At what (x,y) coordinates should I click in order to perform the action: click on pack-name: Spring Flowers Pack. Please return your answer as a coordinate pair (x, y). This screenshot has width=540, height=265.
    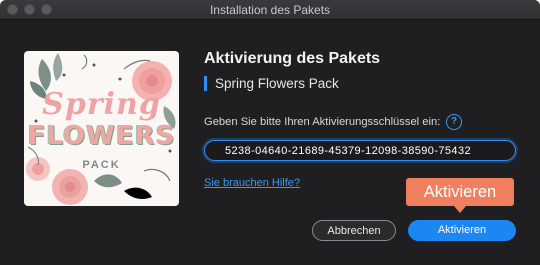
    Looking at the image, I should click on (277, 83).